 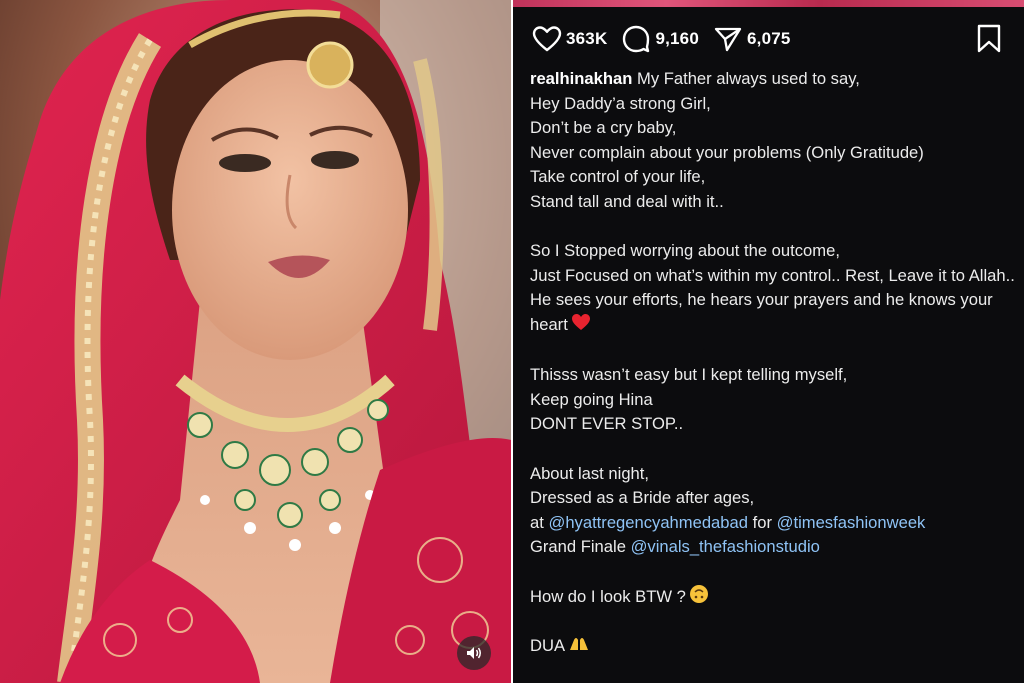 I want to click on red-heart-emoji-icon, so click(x=581, y=326).